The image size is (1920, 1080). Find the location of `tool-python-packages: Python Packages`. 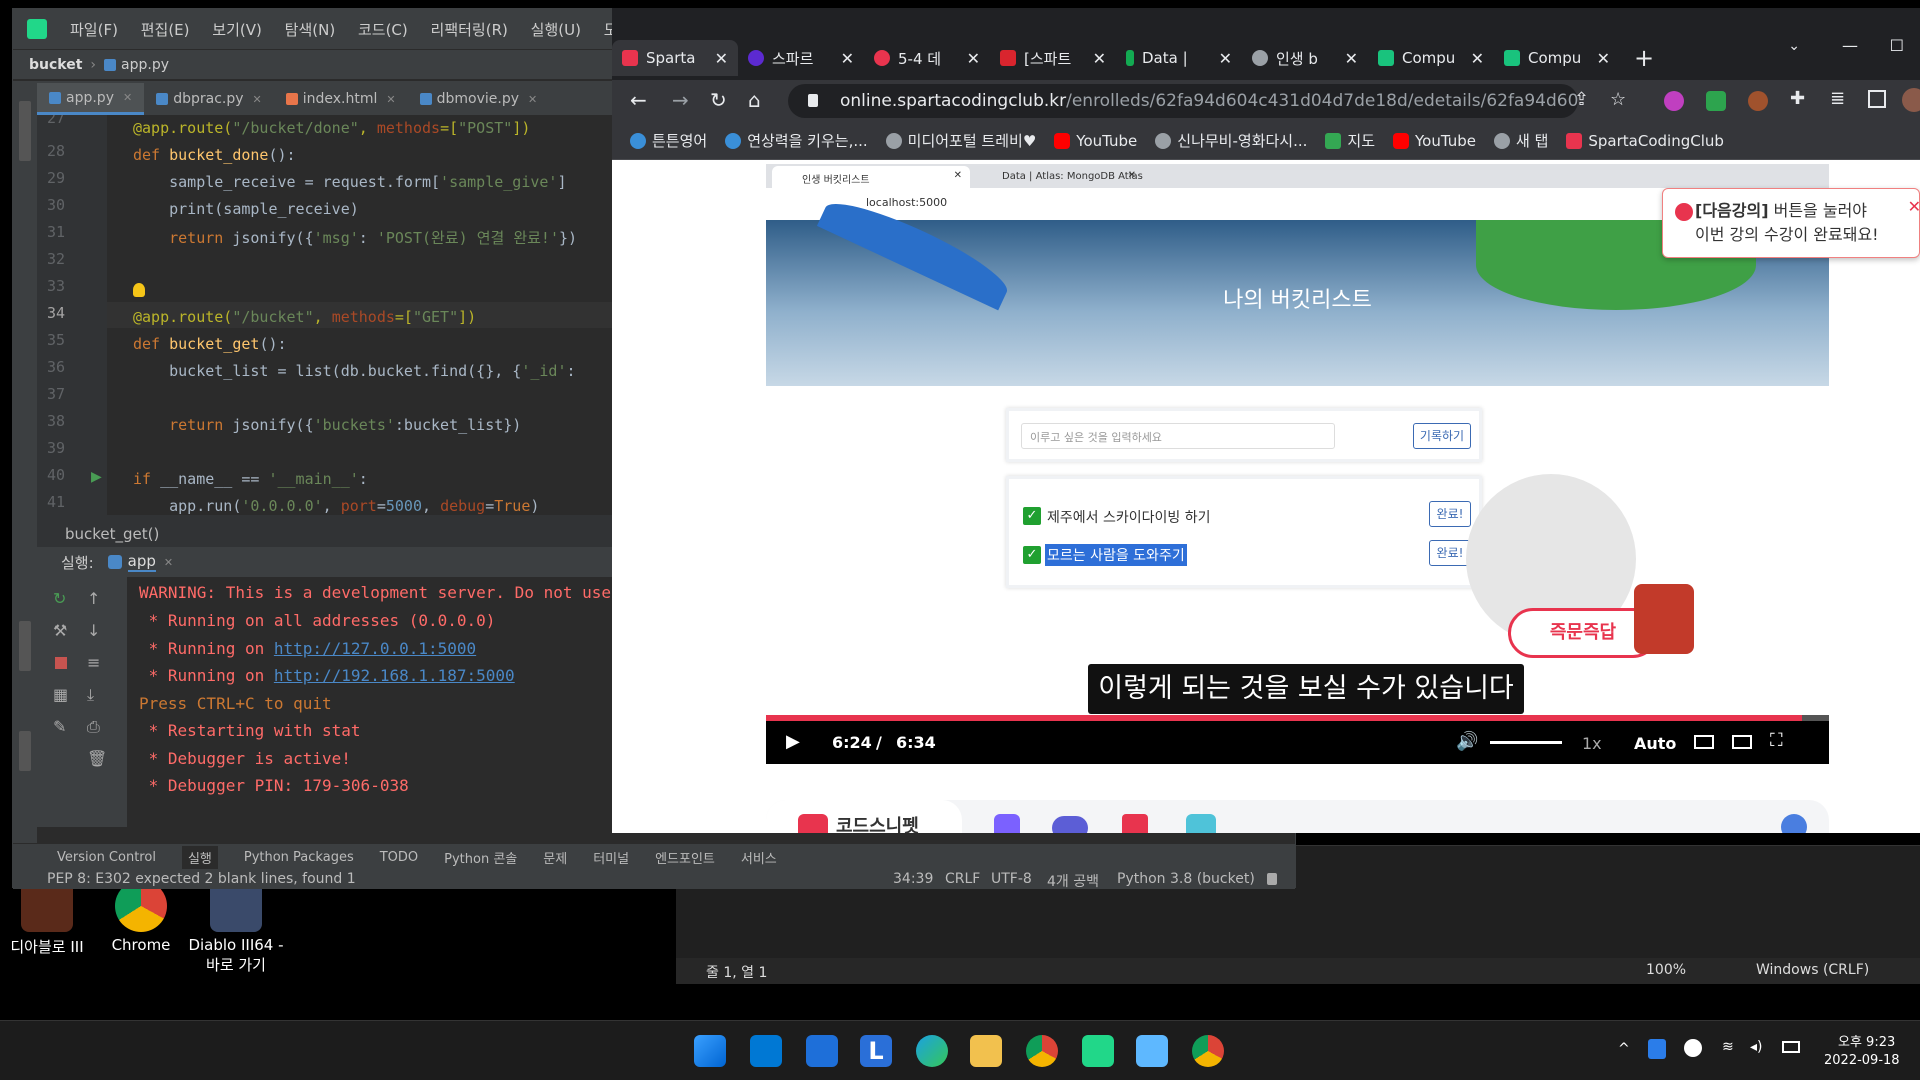

tool-python-packages: Python Packages is located at coordinates (299, 857).